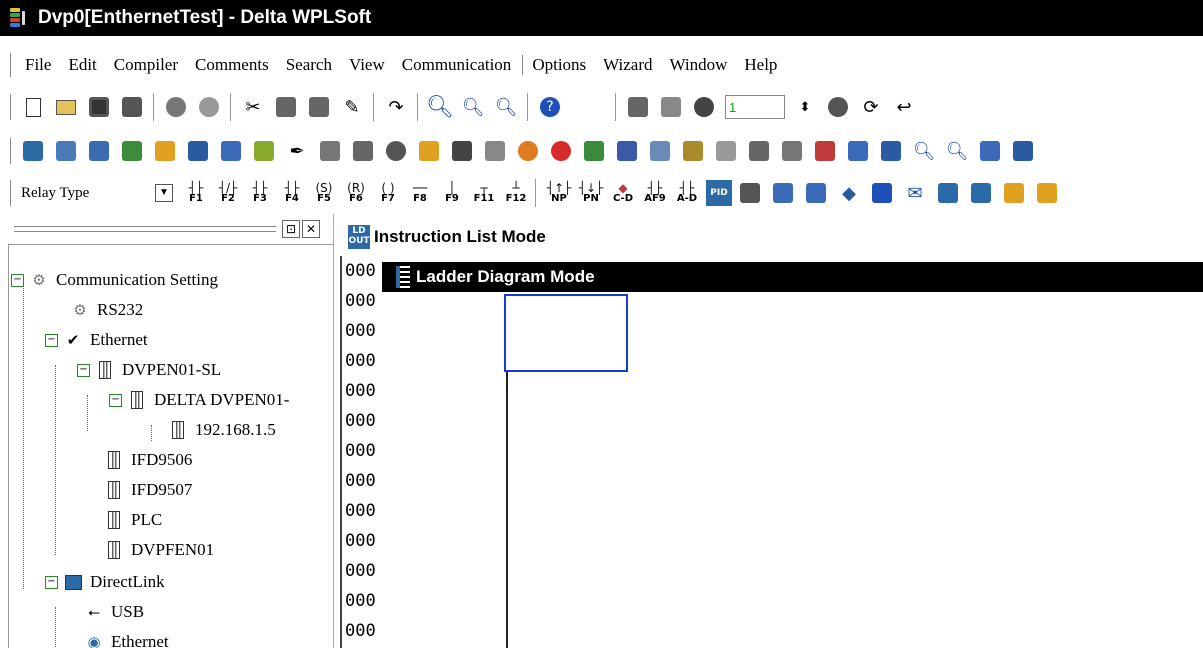 The width and height of the screenshot is (1203, 648). Describe the element at coordinates (561, 151) in the screenshot. I see `stop-plc-icon` at that location.